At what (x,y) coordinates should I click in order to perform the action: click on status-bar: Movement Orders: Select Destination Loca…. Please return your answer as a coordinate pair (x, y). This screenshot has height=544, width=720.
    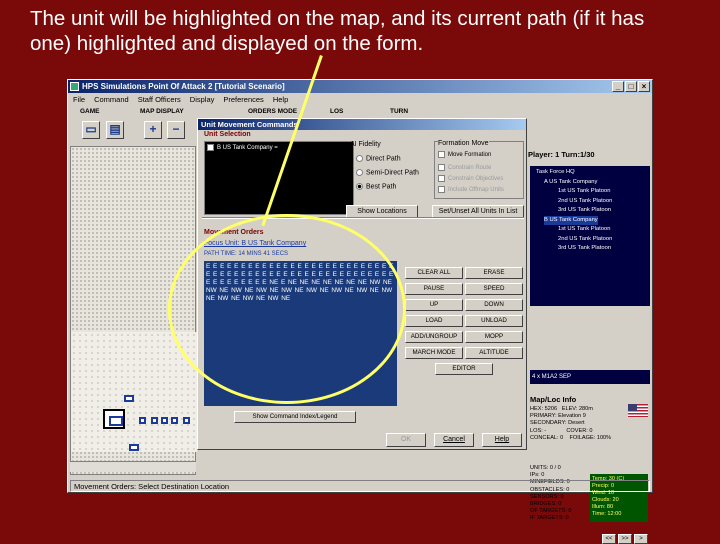
    Looking at the image, I should click on (360, 486).